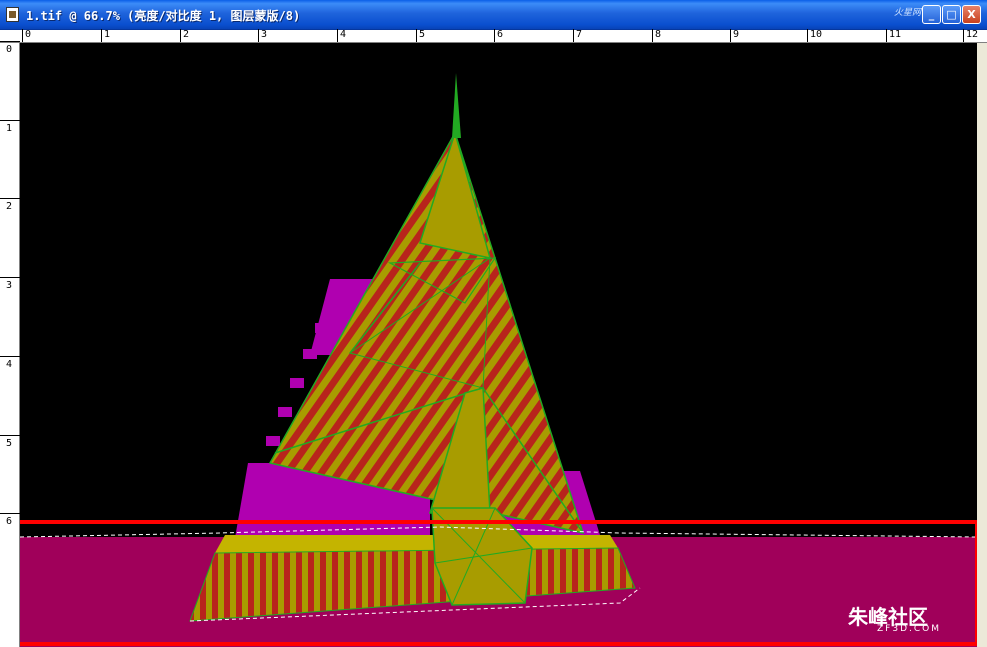 This screenshot has height=647, width=987. Describe the element at coordinates (656, 35) in the screenshot. I see `ruler-h-label: 8` at that location.